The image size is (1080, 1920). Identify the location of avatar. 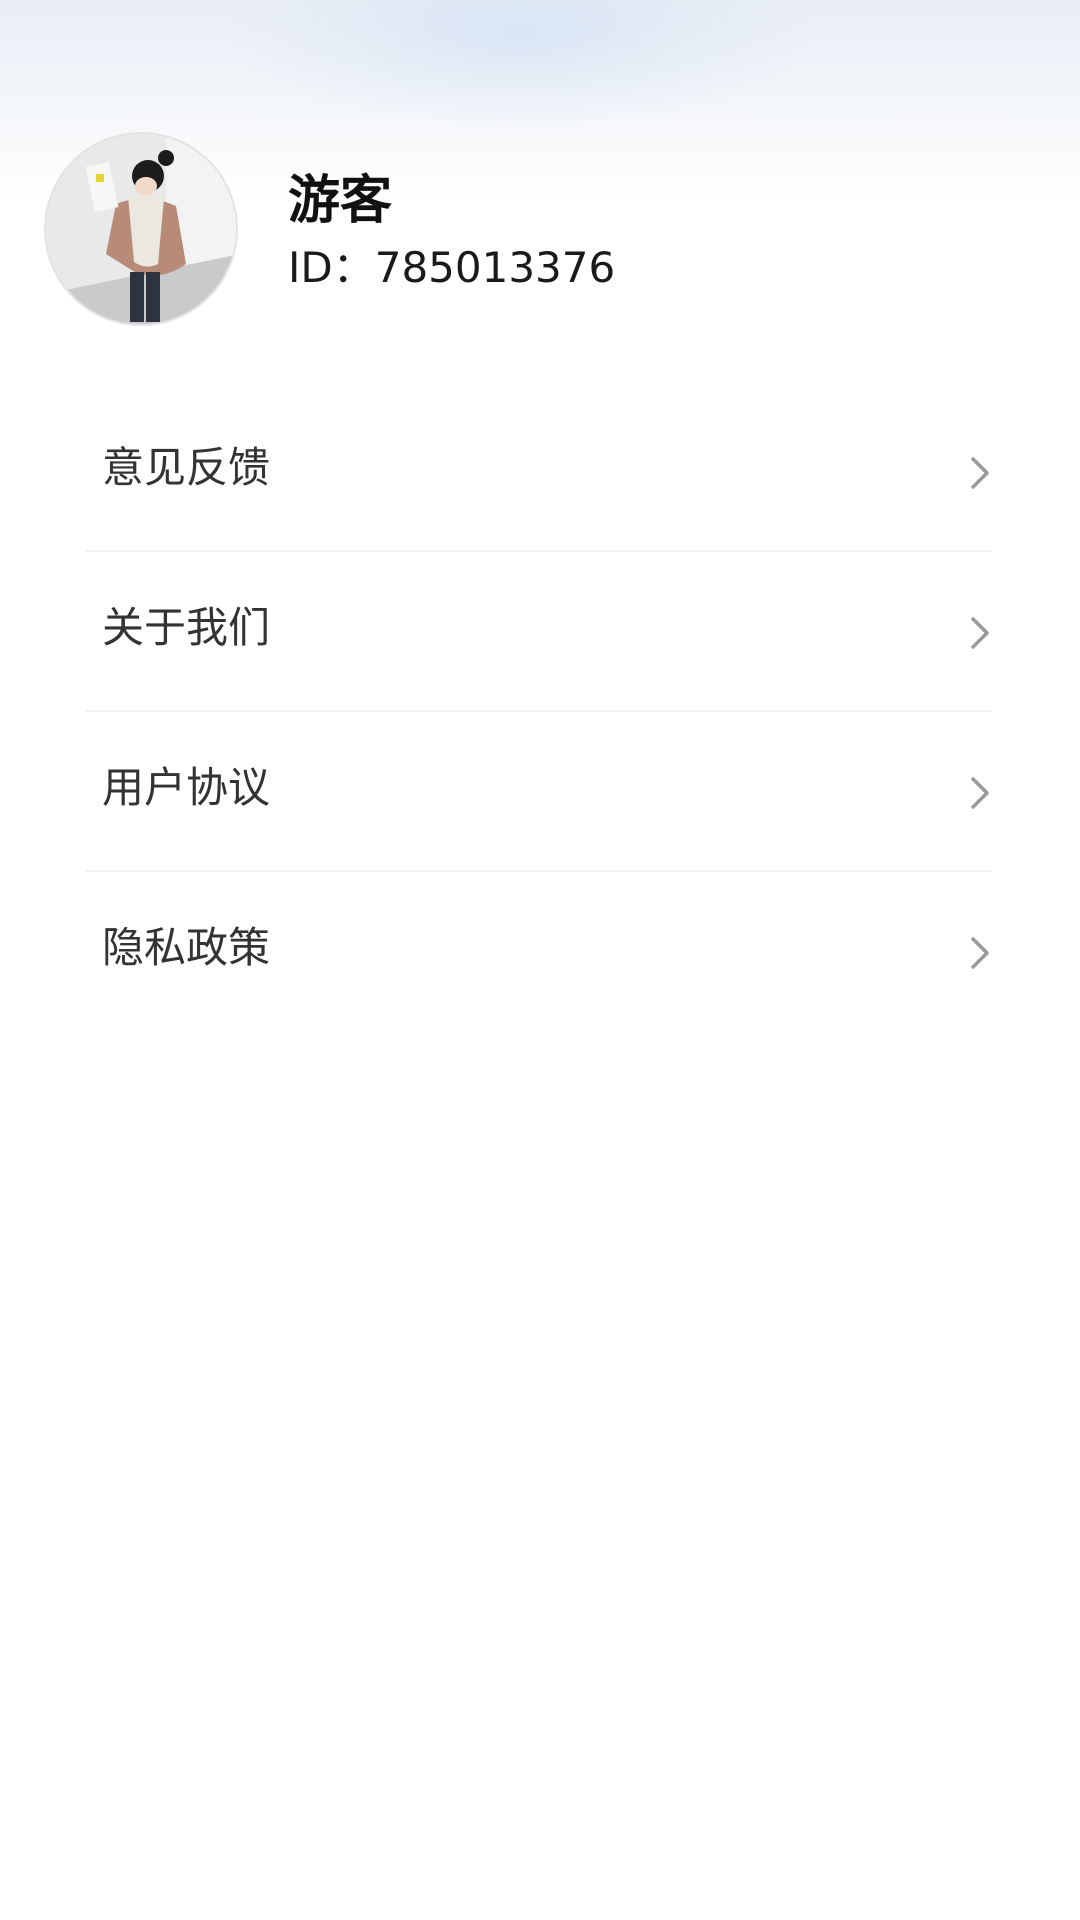
(141, 229).